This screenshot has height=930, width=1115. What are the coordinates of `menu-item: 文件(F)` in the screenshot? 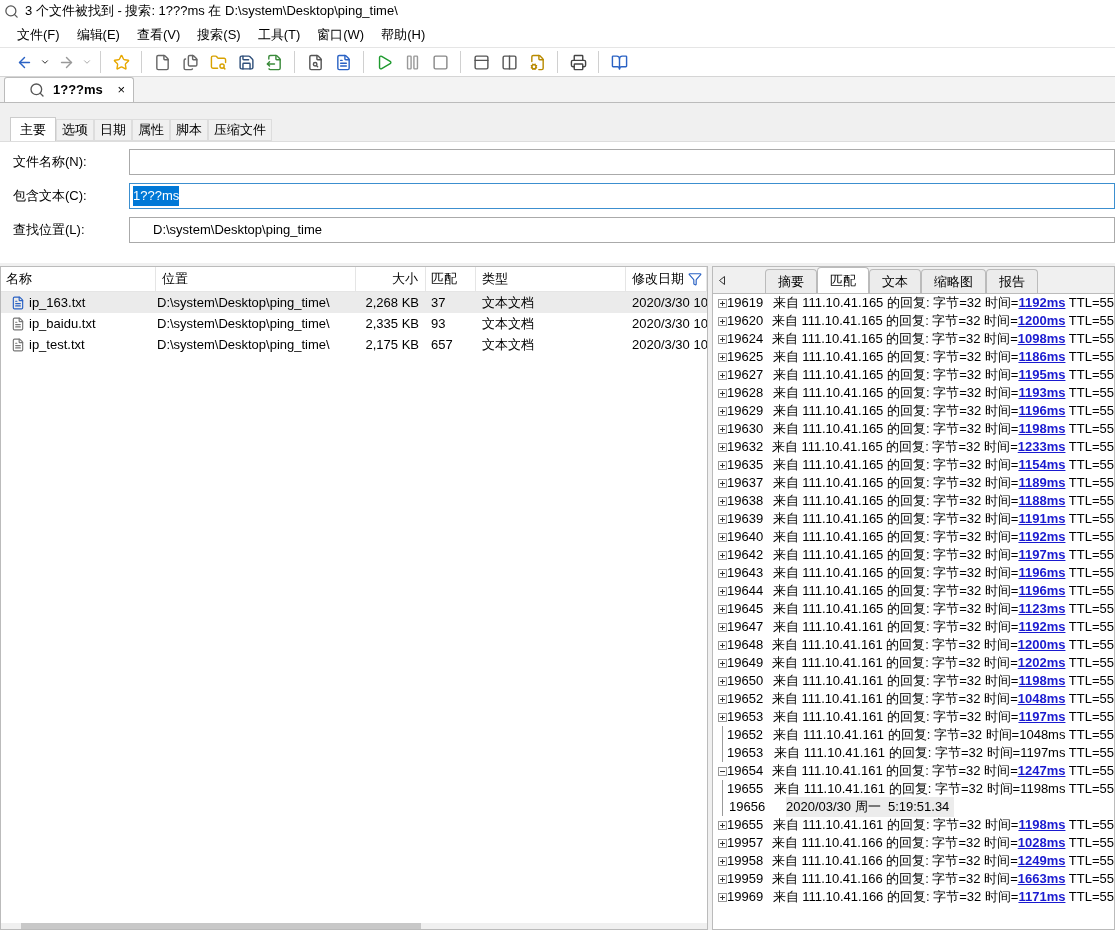 It's located at (38, 34).